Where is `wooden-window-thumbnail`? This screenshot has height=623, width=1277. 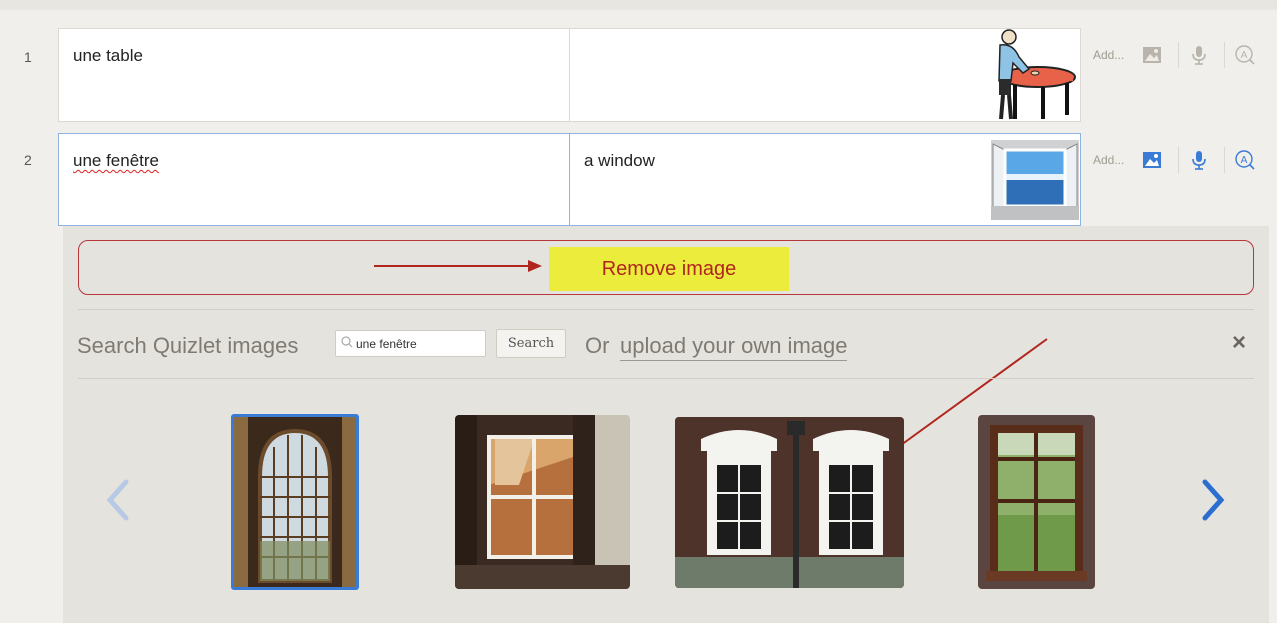 wooden-window-thumbnail is located at coordinates (1036, 502).